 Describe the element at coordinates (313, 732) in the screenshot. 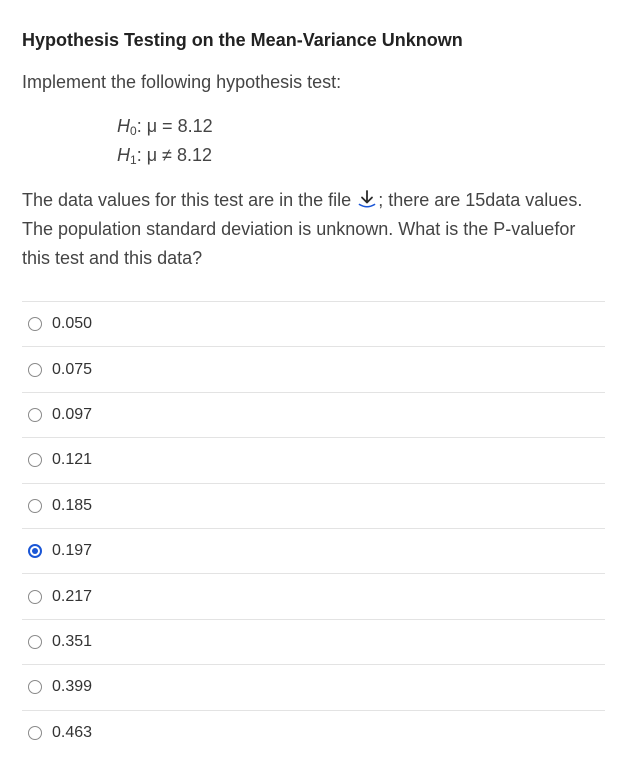

I see `answer-option: 0.463` at that location.